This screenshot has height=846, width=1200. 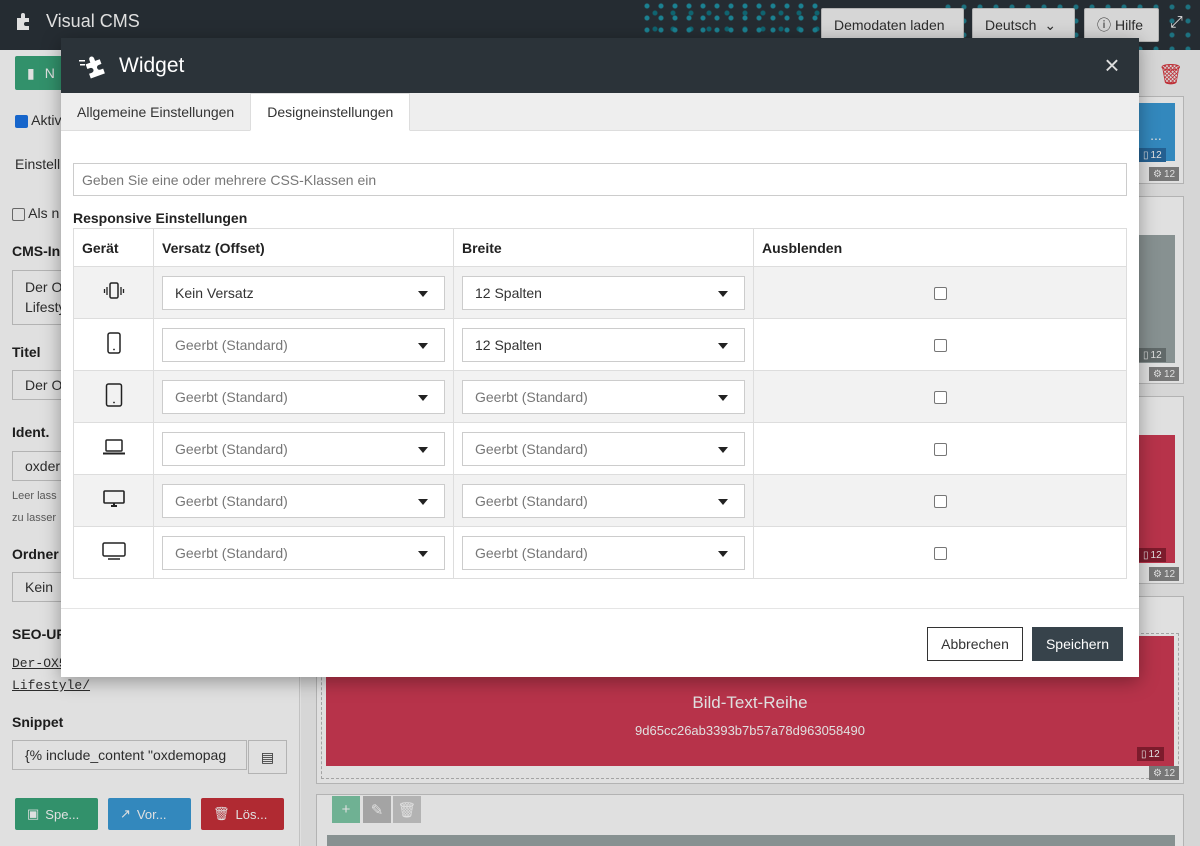 What do you see at coordinates (975, 644) in the screenshot?
I see `cancel-button: Abbrechen` at bounding box center [975, 644].